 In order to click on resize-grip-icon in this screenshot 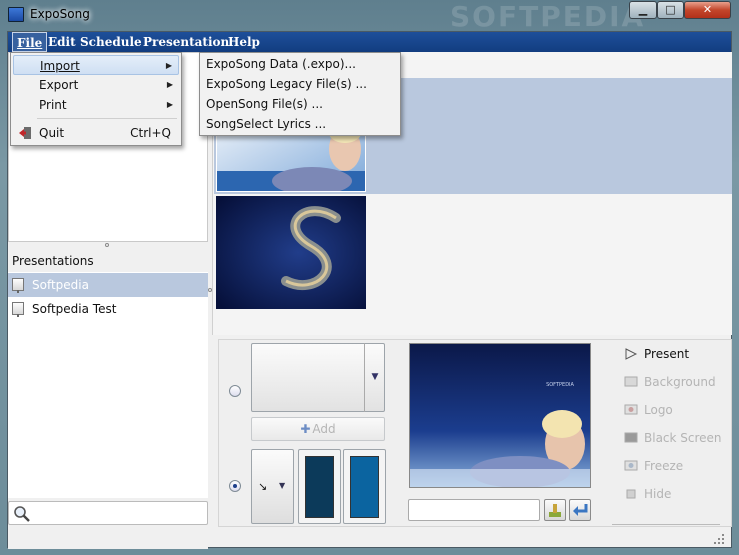, I will do `click(718, 538)`.